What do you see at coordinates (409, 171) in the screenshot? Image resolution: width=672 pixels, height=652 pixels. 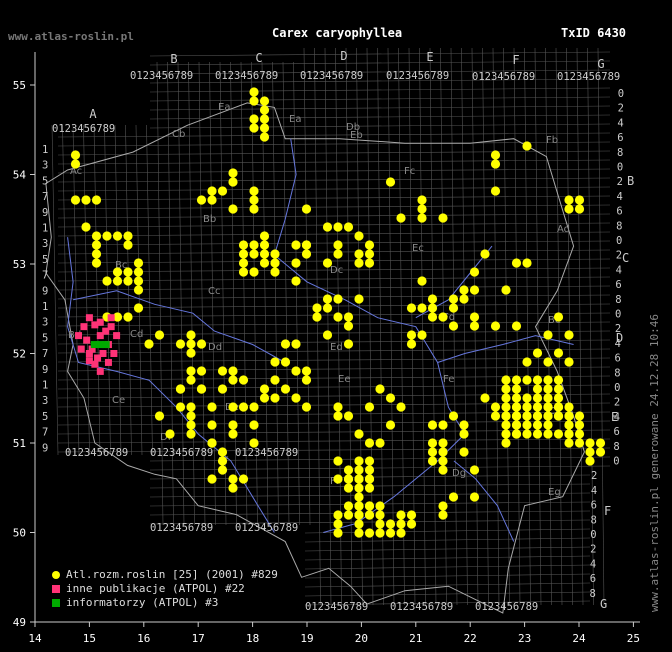 I see `atpol-region-label: Fc` at bounding box center [409, 171].